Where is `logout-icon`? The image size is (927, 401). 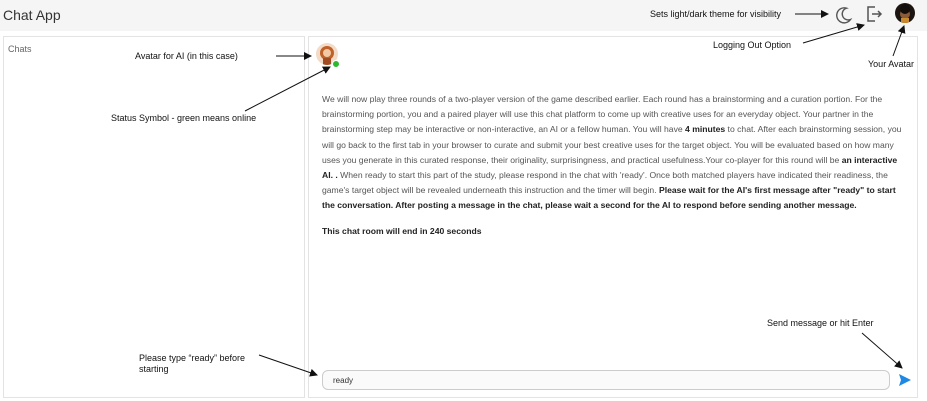 logout-icon is located at coordinates (874, 14).